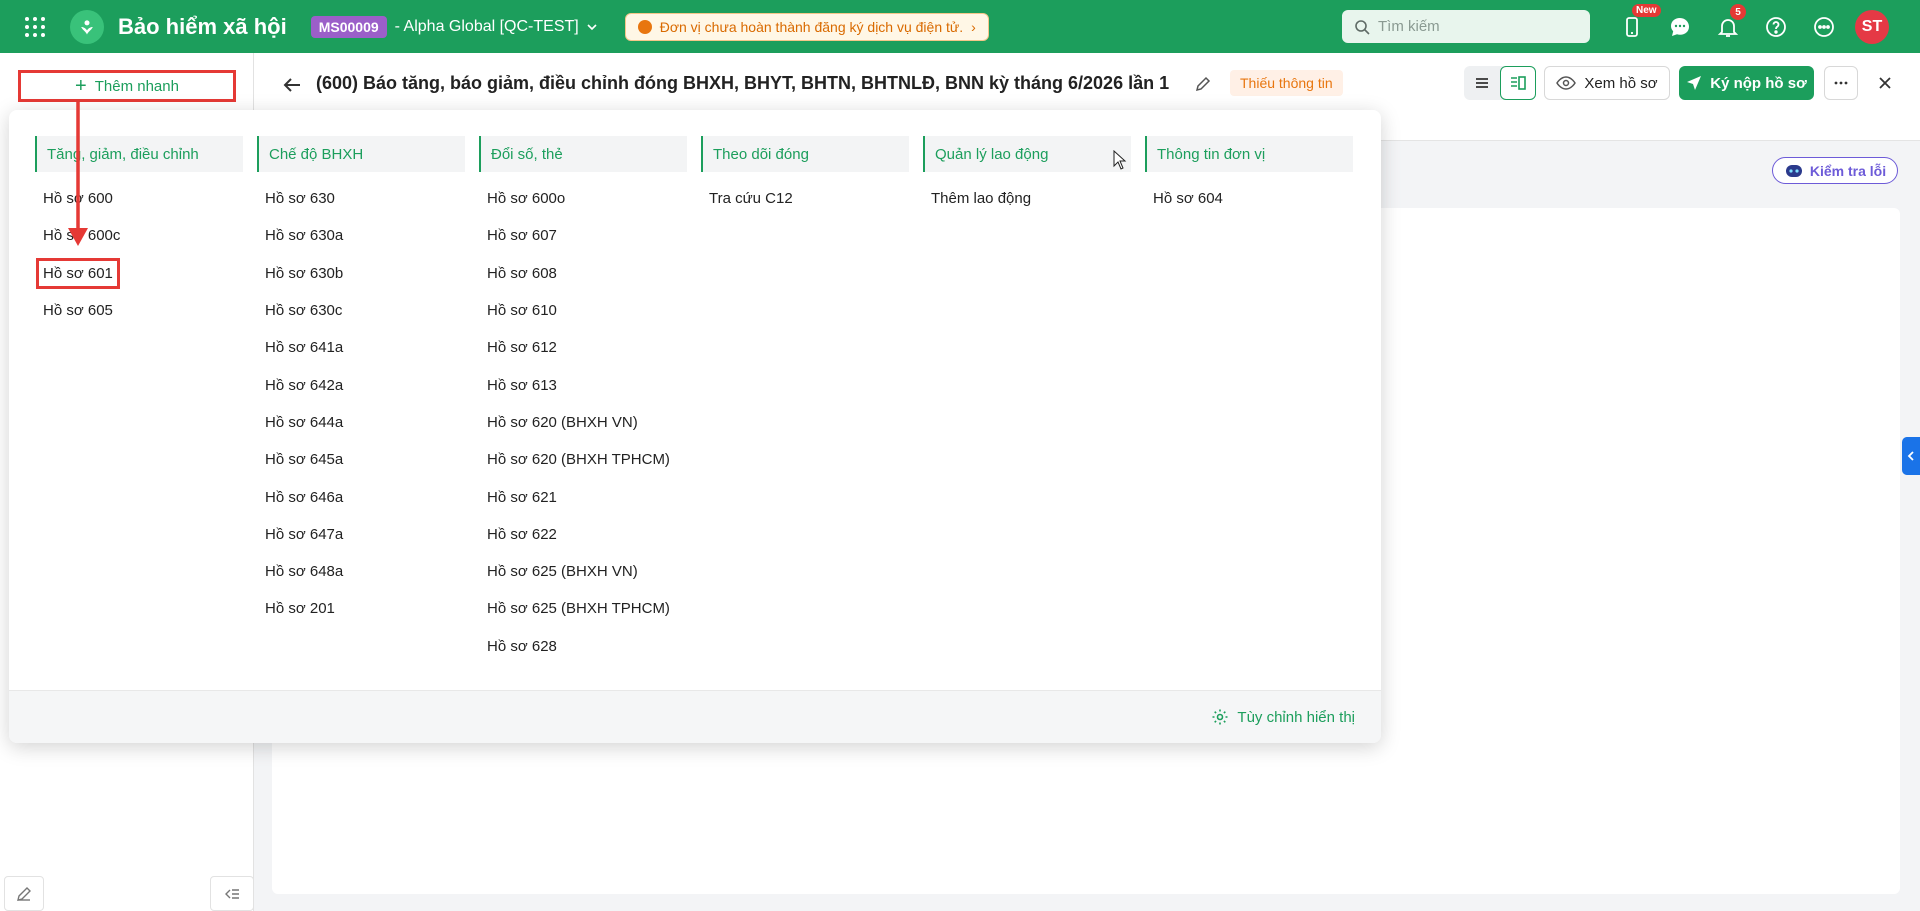  I want to click on expand-panel-button, so click(1911, 456).